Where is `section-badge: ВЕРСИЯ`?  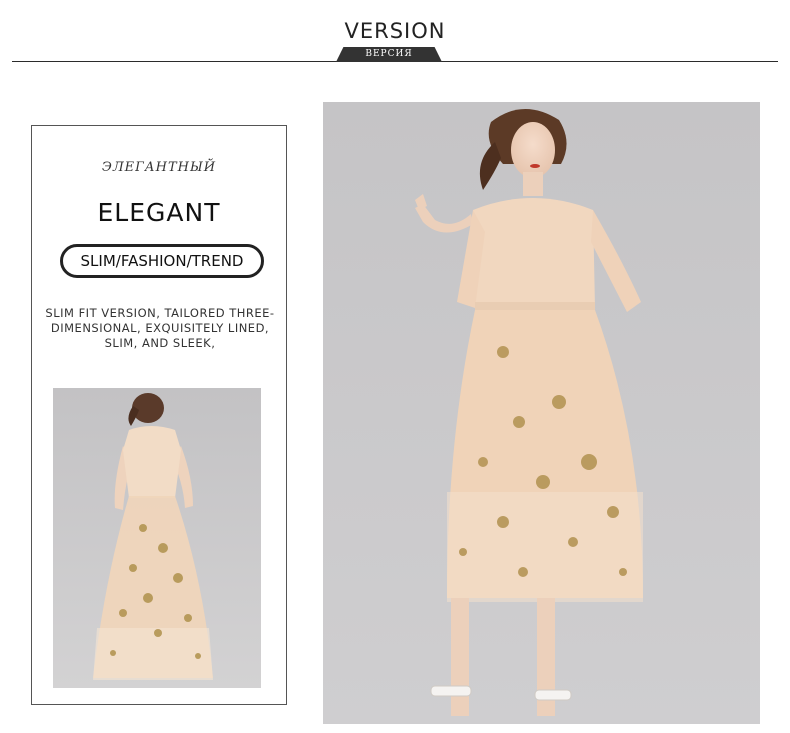 section-badge: ВЕРСИЯ is located at coordinates (389, 54).